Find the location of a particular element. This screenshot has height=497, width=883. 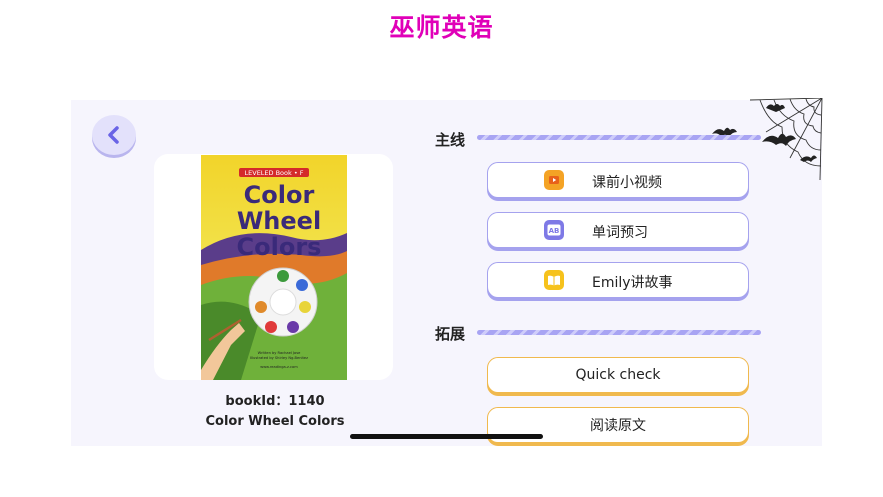

word-preview-label: 单词预习 is located at coordinates (620, 233).